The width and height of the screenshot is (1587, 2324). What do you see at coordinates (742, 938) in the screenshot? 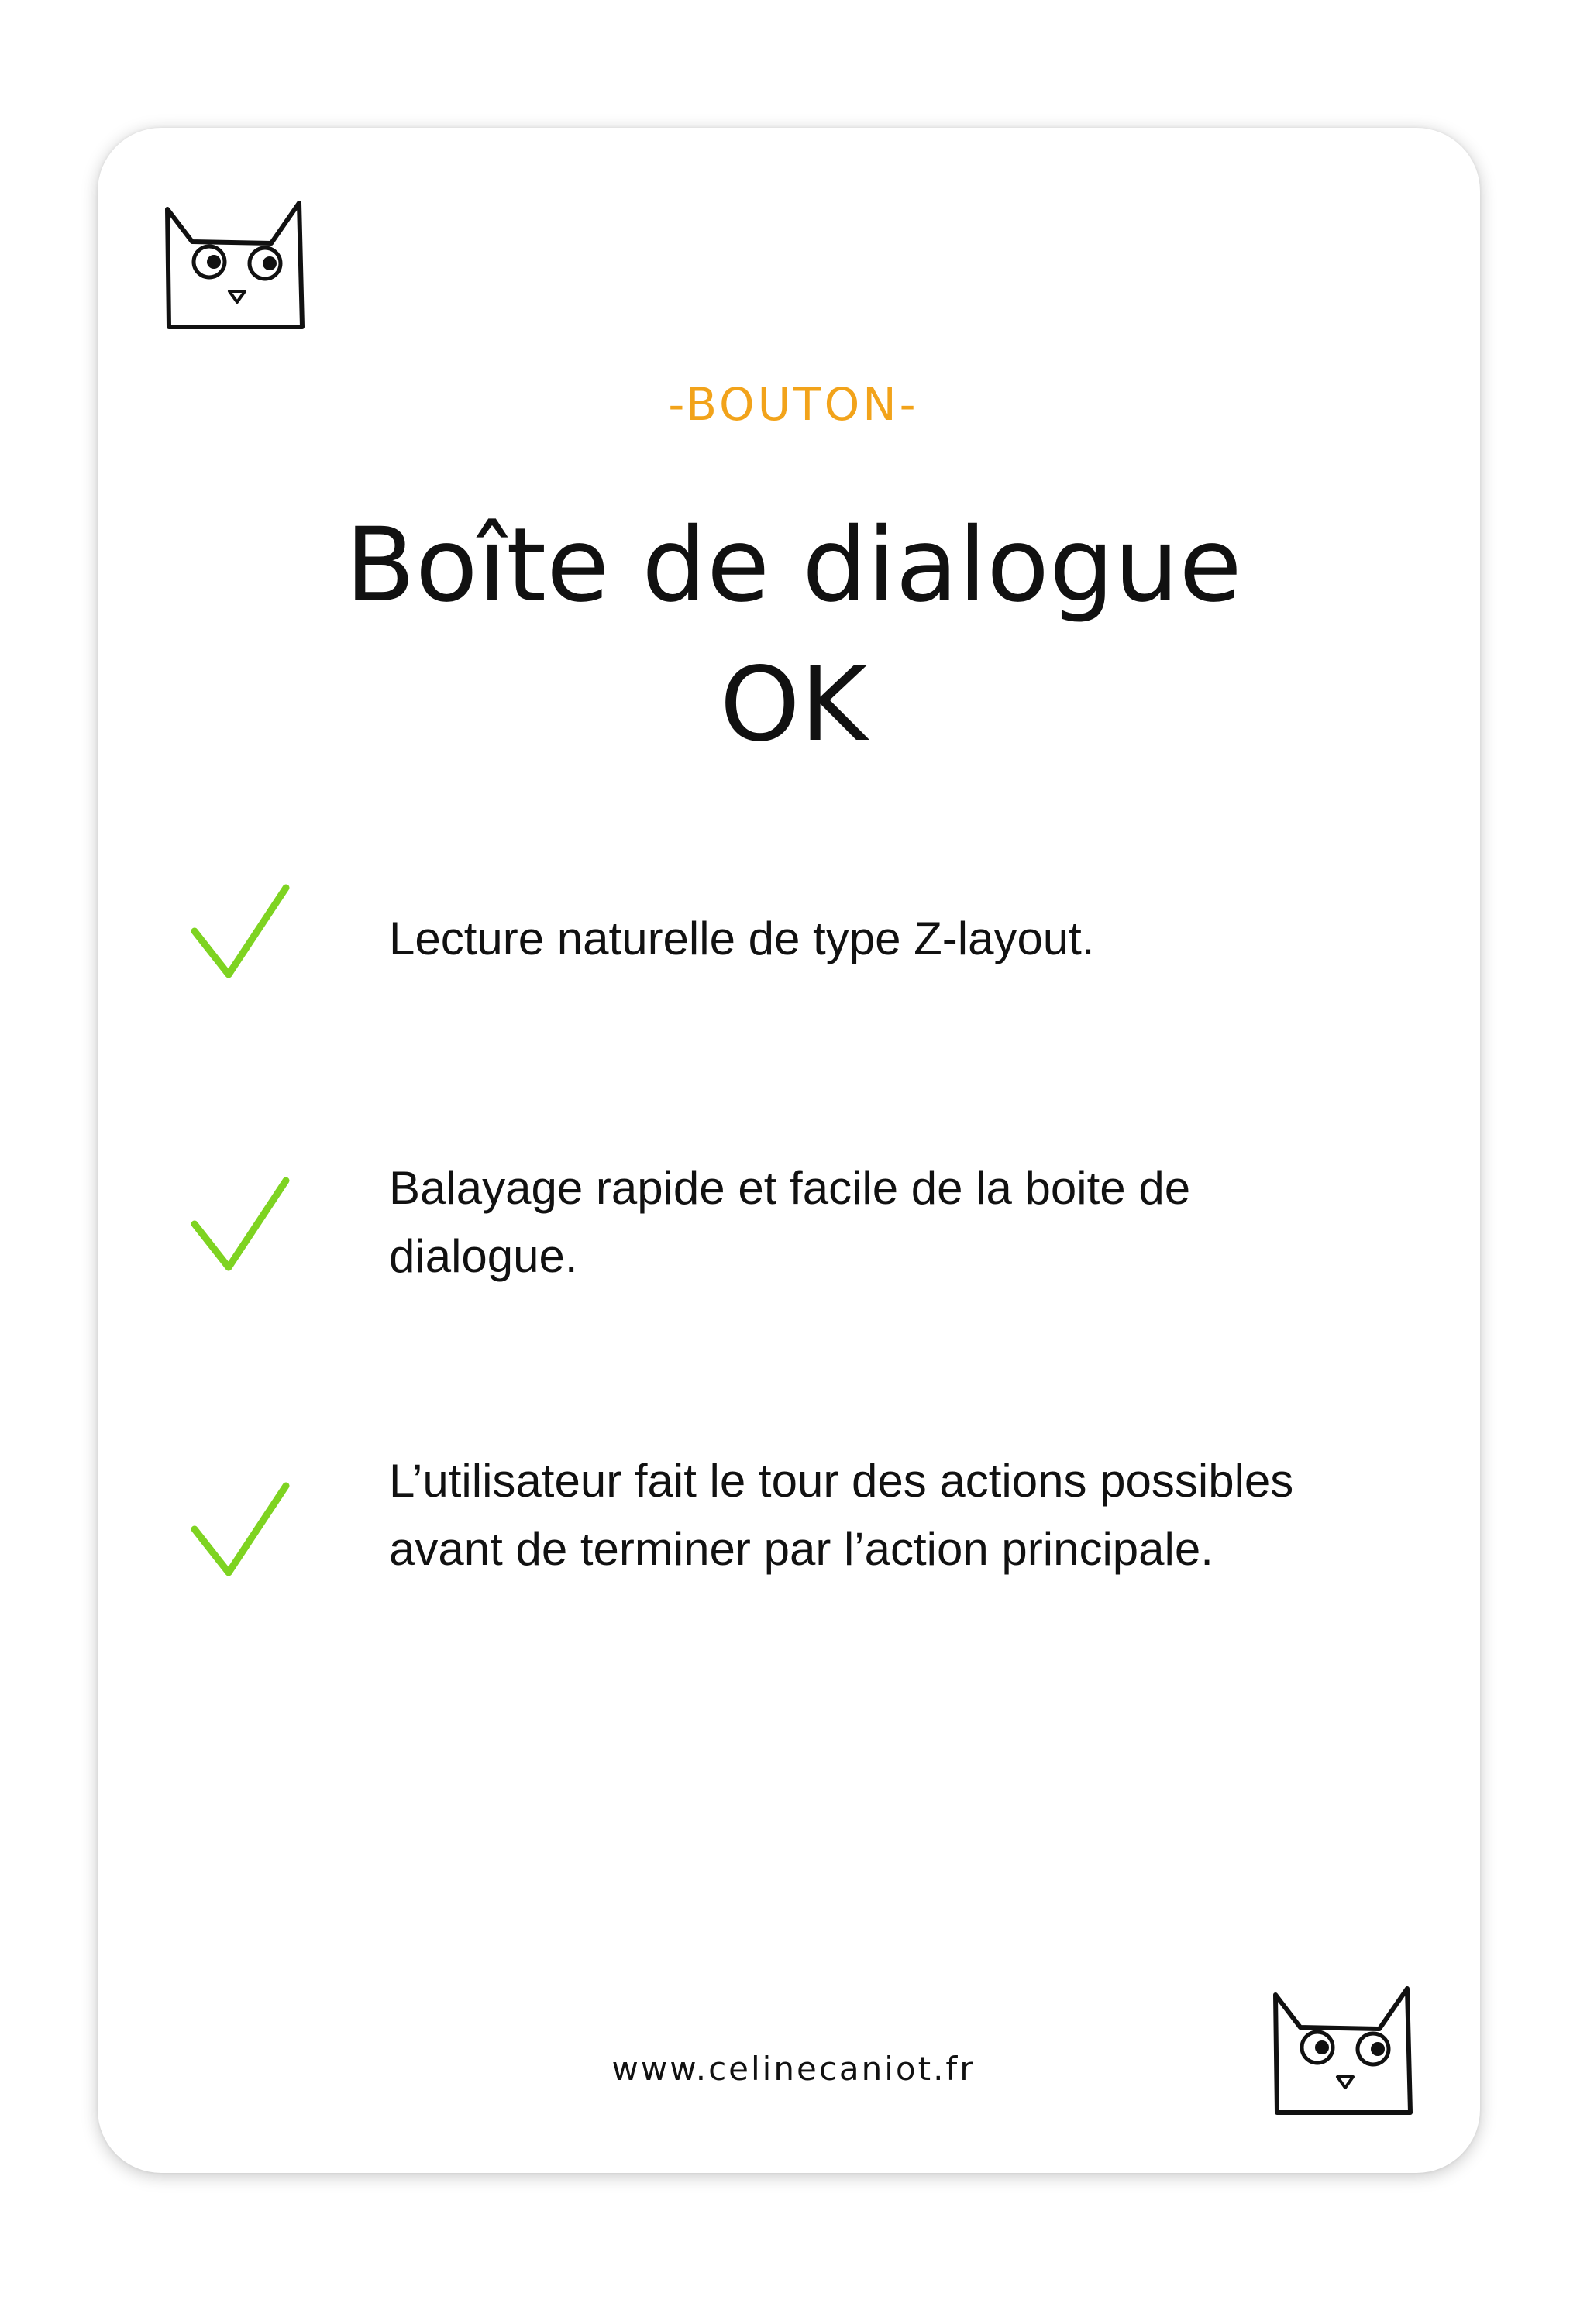
I see `list-item-text: Lecture naturelle de type Z-layout.` at bounding box center [742, 938].